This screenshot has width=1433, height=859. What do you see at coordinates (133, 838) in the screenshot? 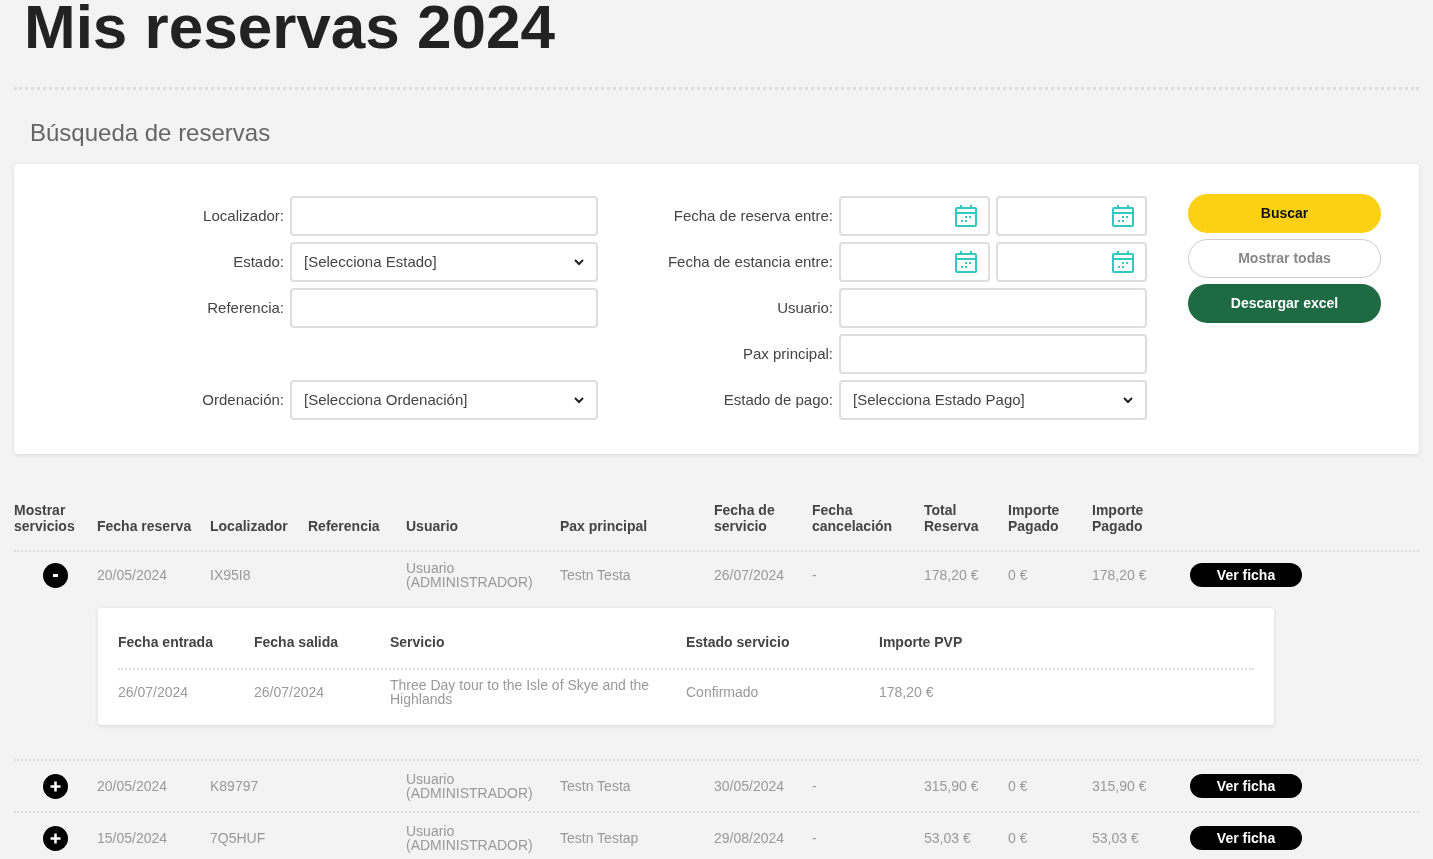
I see `table-cell-text: 15/05/2024` at bounding box center [133, 838].